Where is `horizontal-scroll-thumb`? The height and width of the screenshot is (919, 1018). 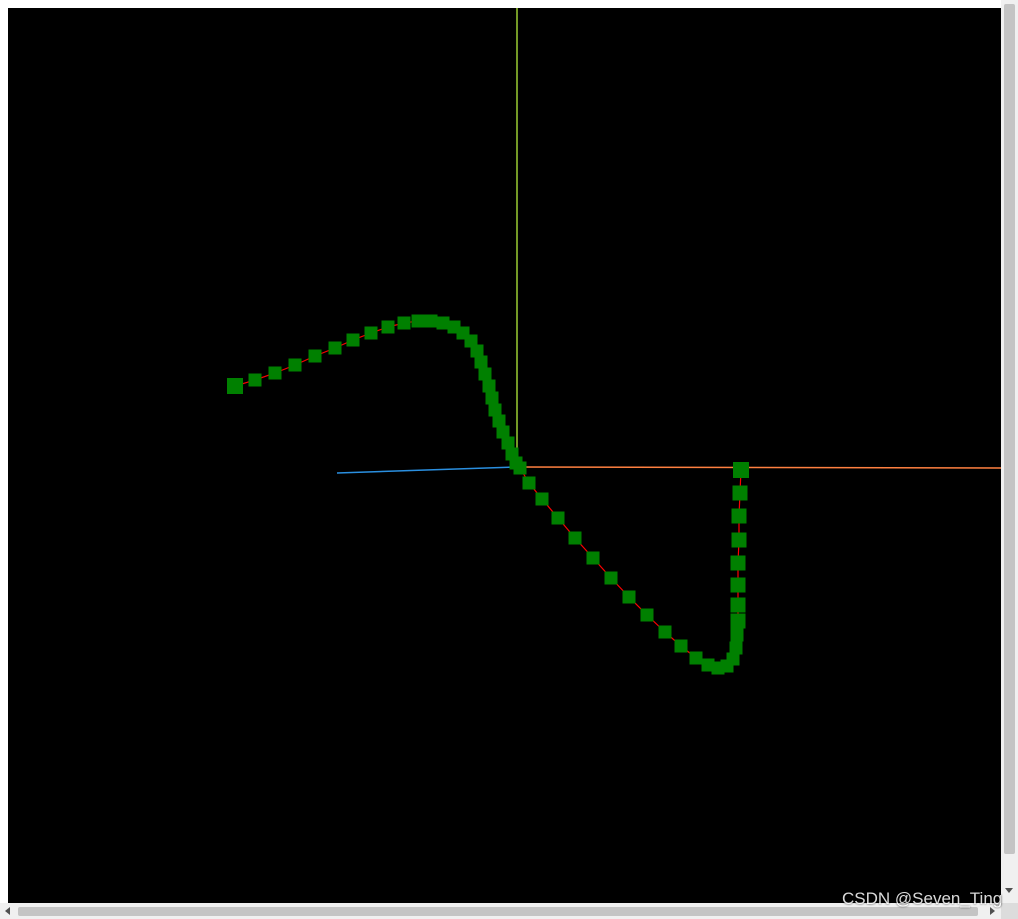 horizontal-scroll-thumb is located at coordinates (498, 911).